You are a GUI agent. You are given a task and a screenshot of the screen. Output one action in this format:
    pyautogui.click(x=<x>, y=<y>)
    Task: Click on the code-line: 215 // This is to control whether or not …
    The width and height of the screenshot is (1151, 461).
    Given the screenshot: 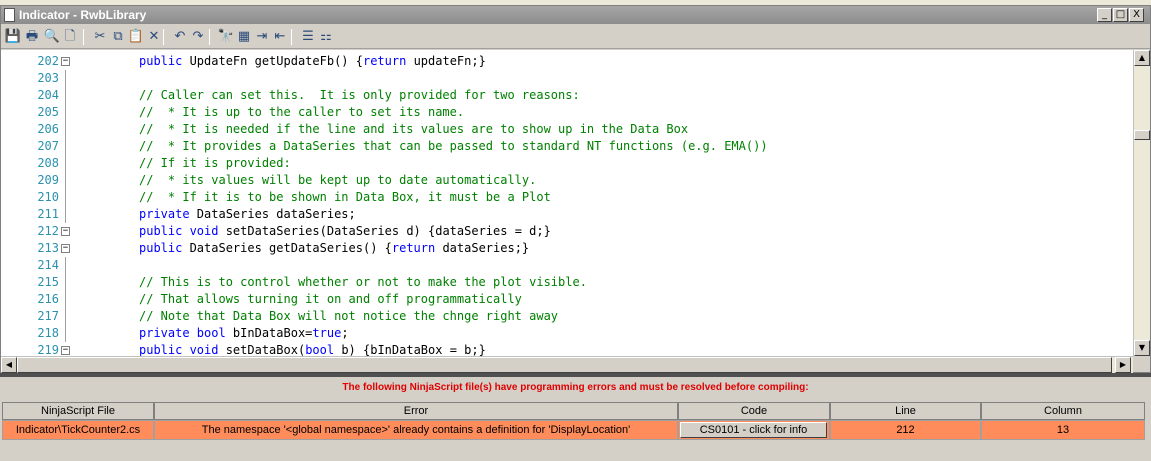 What is the action you would take?
    pyautogui.click(x=566, y=282)
    